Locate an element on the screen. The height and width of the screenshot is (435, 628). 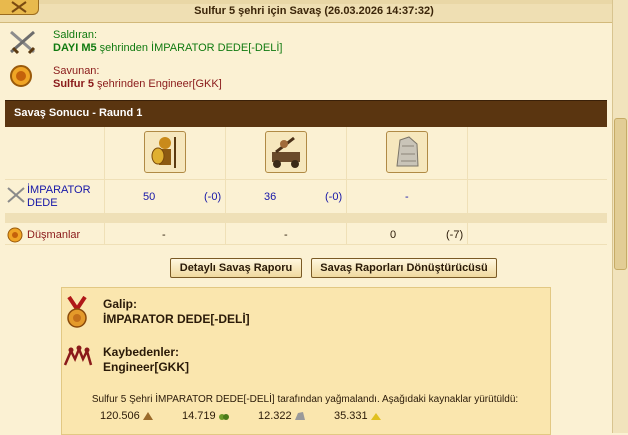
hoplite-unit-icon is located at coordinates (165, 152).